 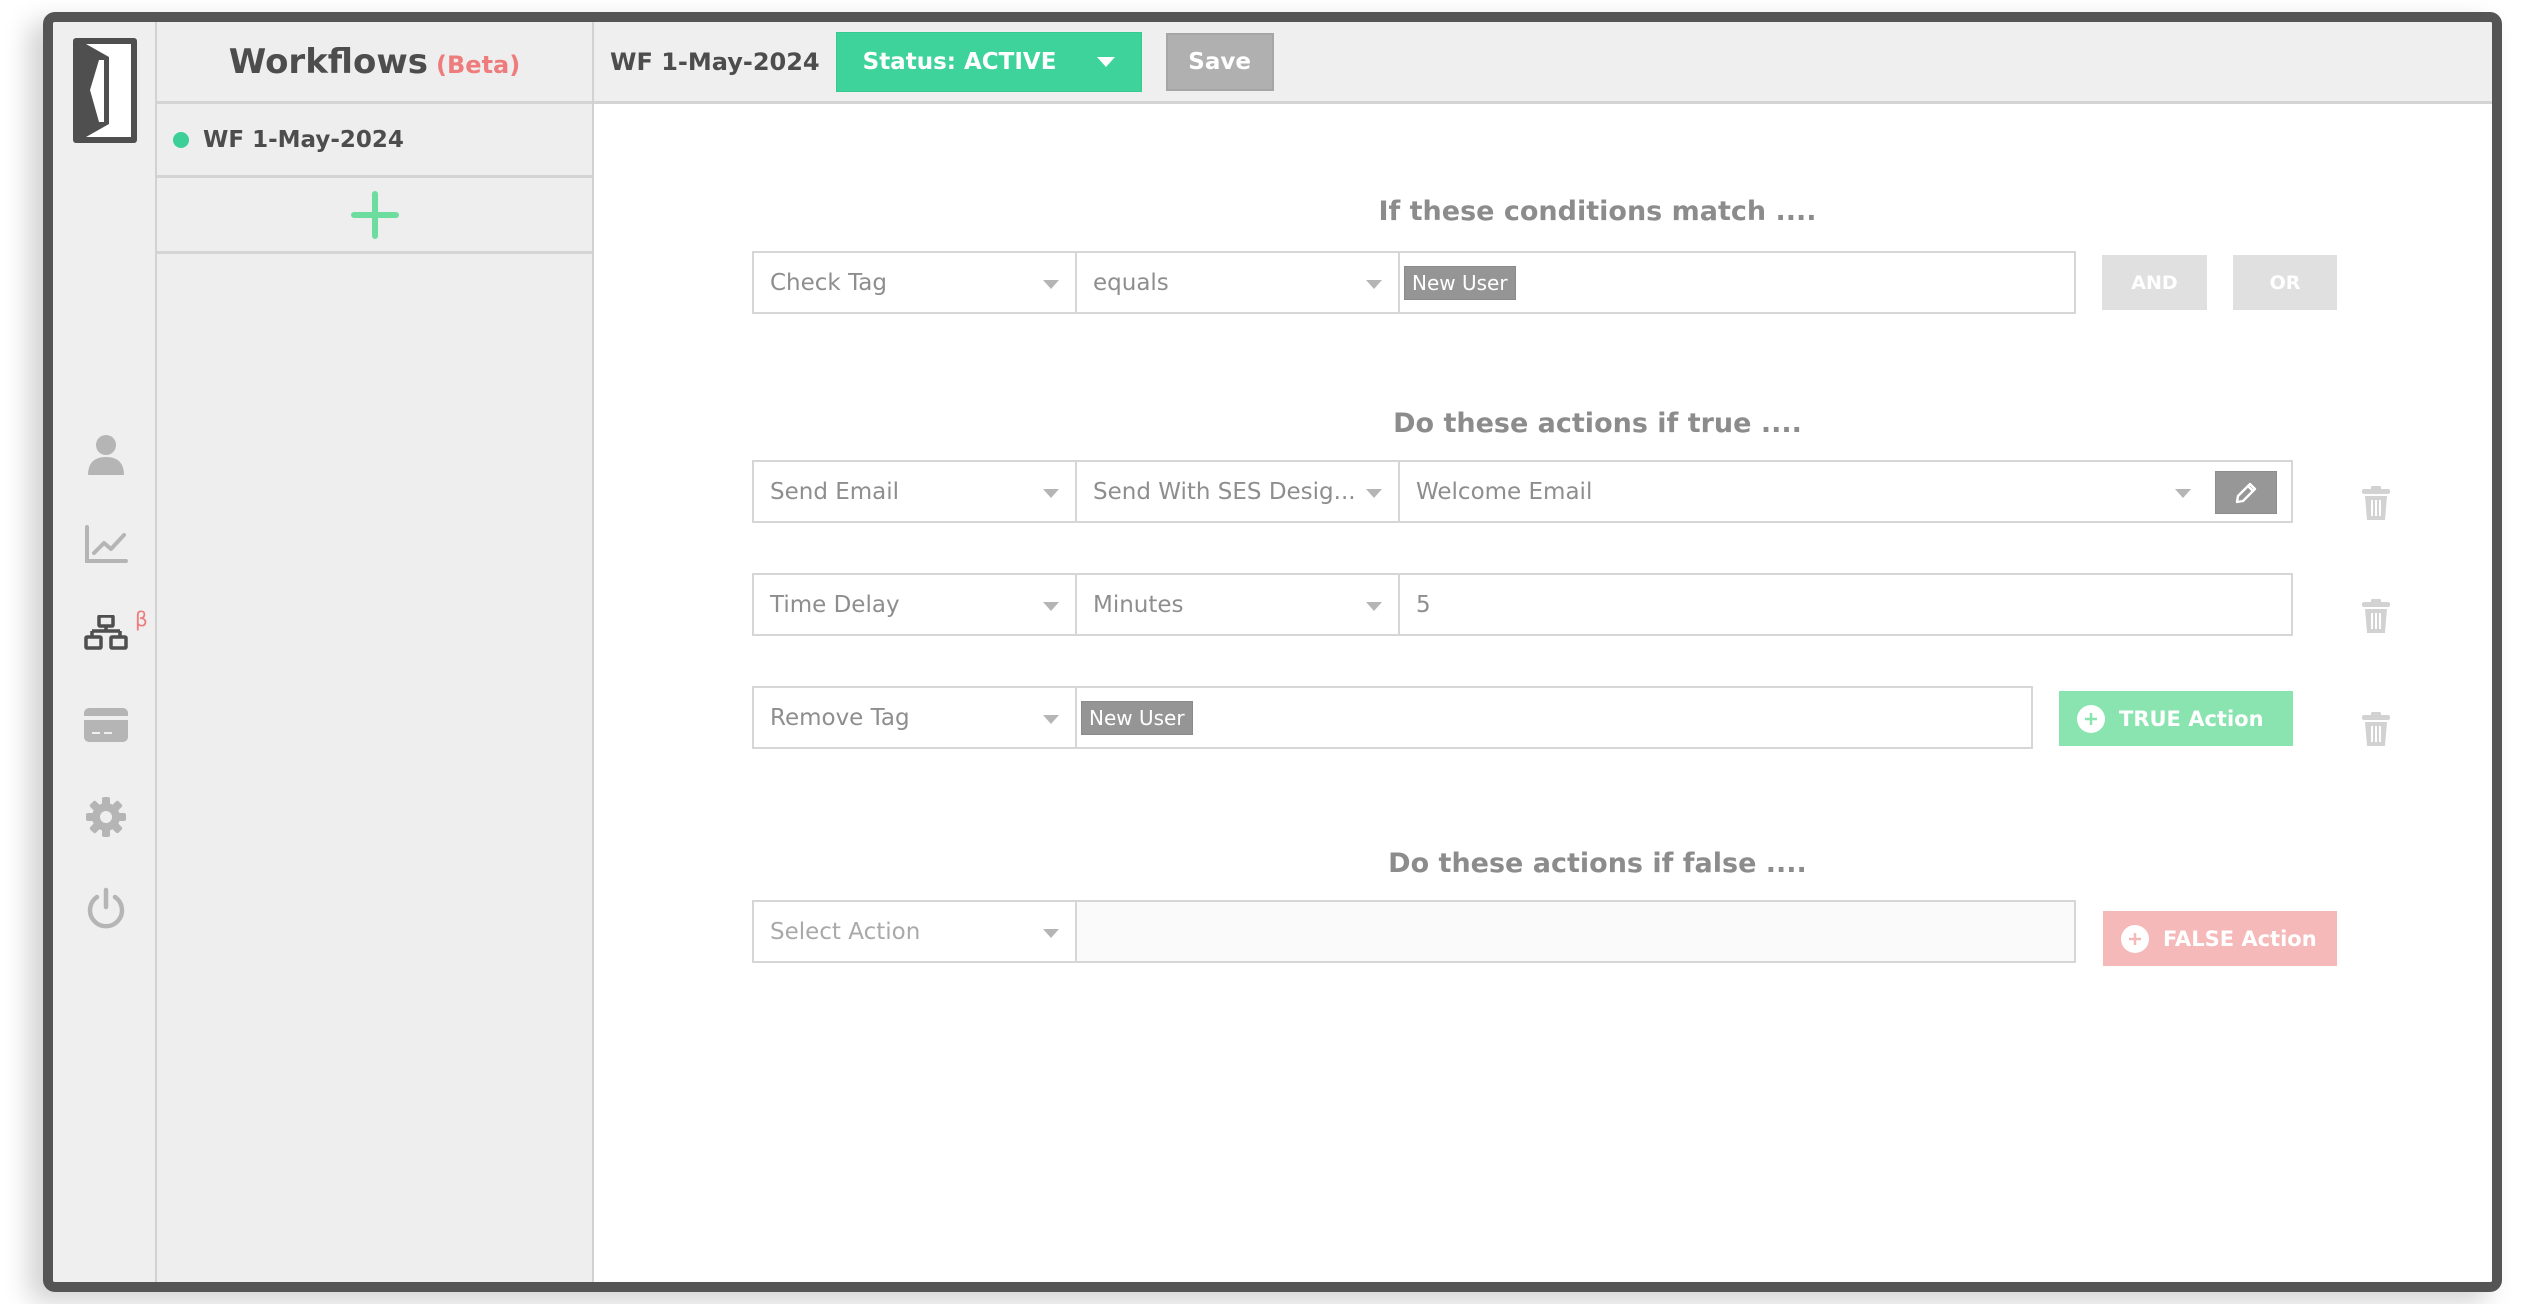 I want to click on false-action-type-select: Select Action, so click(x=915, y=931).